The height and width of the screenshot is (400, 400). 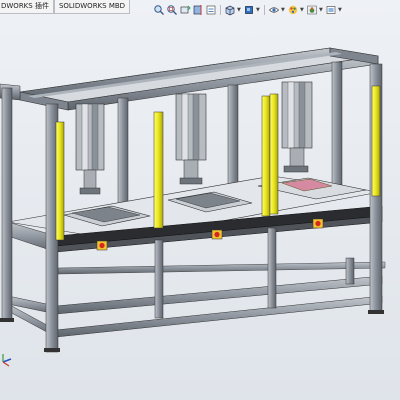 I want to click on hide-show-items-icon, so click(x=274, y=10).